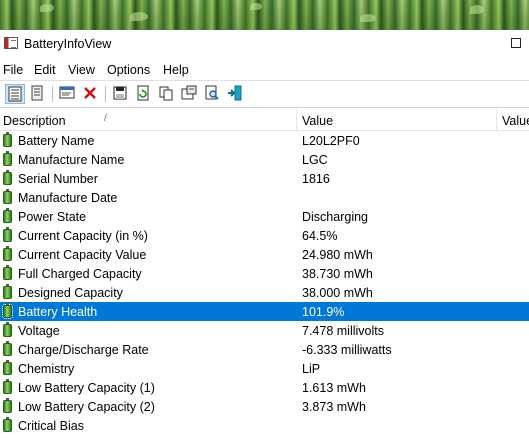  What do you see at coordinates (264, 94) in the screenshot?
I see `toolbar` at bounding box center [264, 94].